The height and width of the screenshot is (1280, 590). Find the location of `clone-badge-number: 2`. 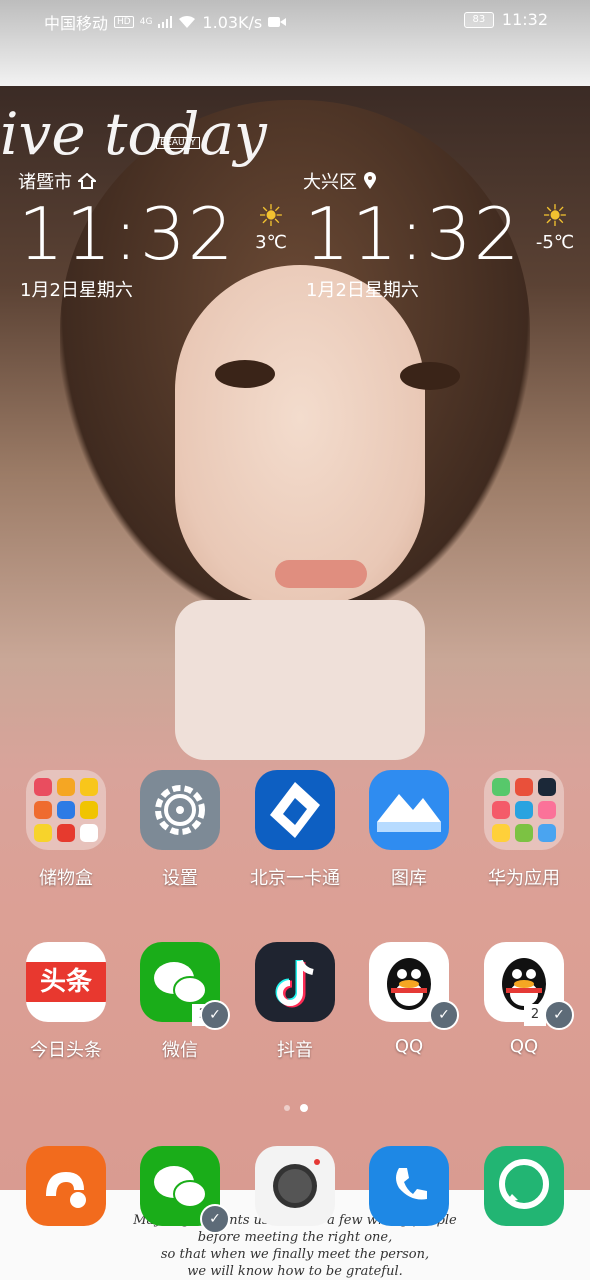

clone-badge-number: 2 is located at coordinates (535, 1015).